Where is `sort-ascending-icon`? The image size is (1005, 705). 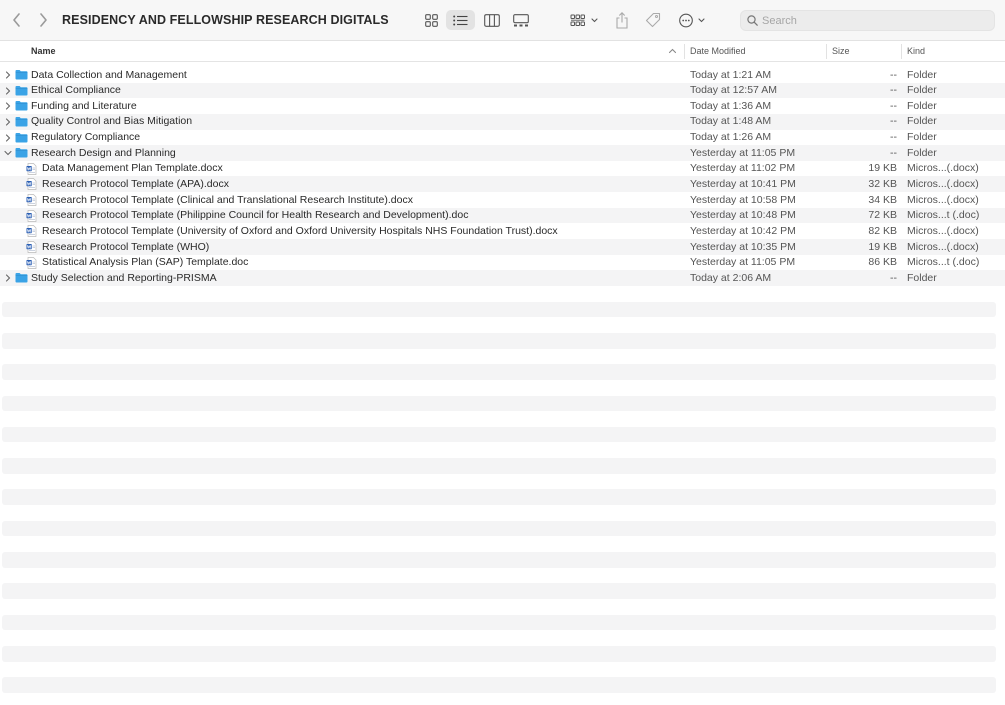 sort-ascending-icon is located at coordinates (672, 51).